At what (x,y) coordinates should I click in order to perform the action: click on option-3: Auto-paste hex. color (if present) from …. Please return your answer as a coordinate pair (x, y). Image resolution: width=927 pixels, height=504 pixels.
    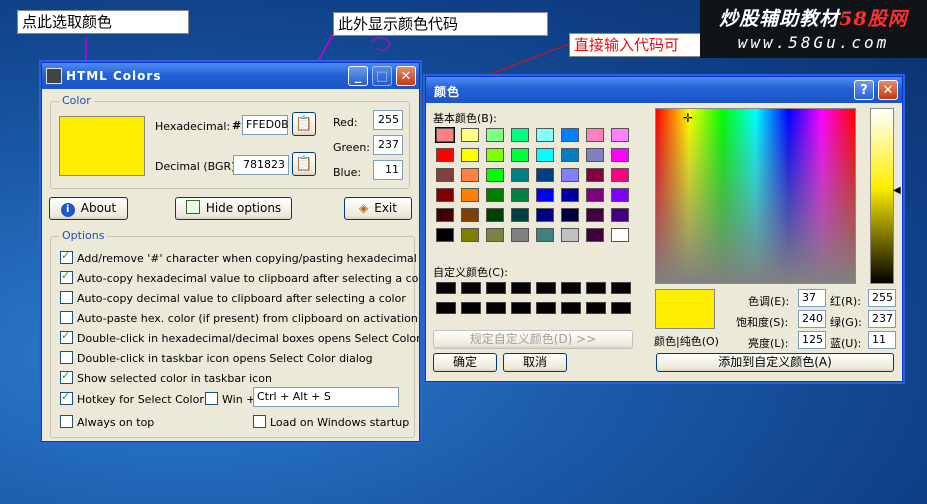
    Looking at the image, I should click on (239, 318).